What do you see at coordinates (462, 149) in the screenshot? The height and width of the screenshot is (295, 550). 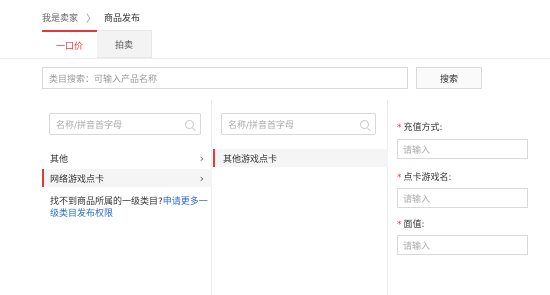 I see `recharge-method-input: 请输入` at bounding box center [462, 149].